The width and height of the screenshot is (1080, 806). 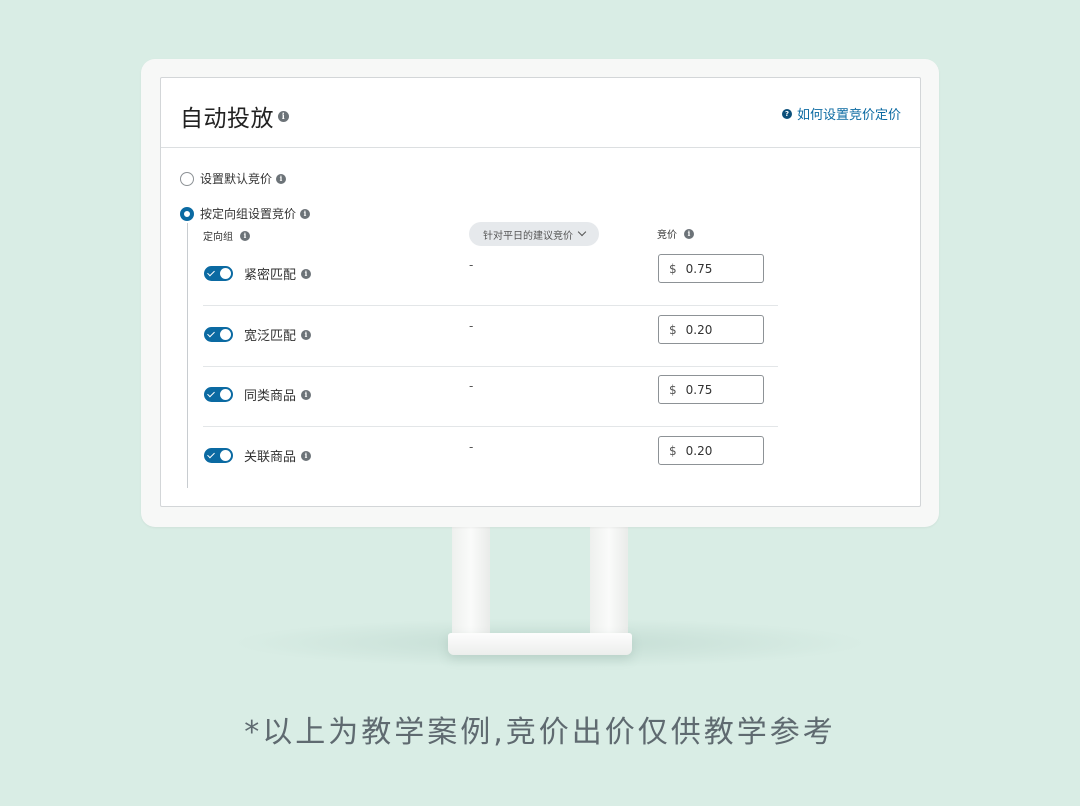 I want to click on monitor-stand-left-post, so click(x=471, y=581).